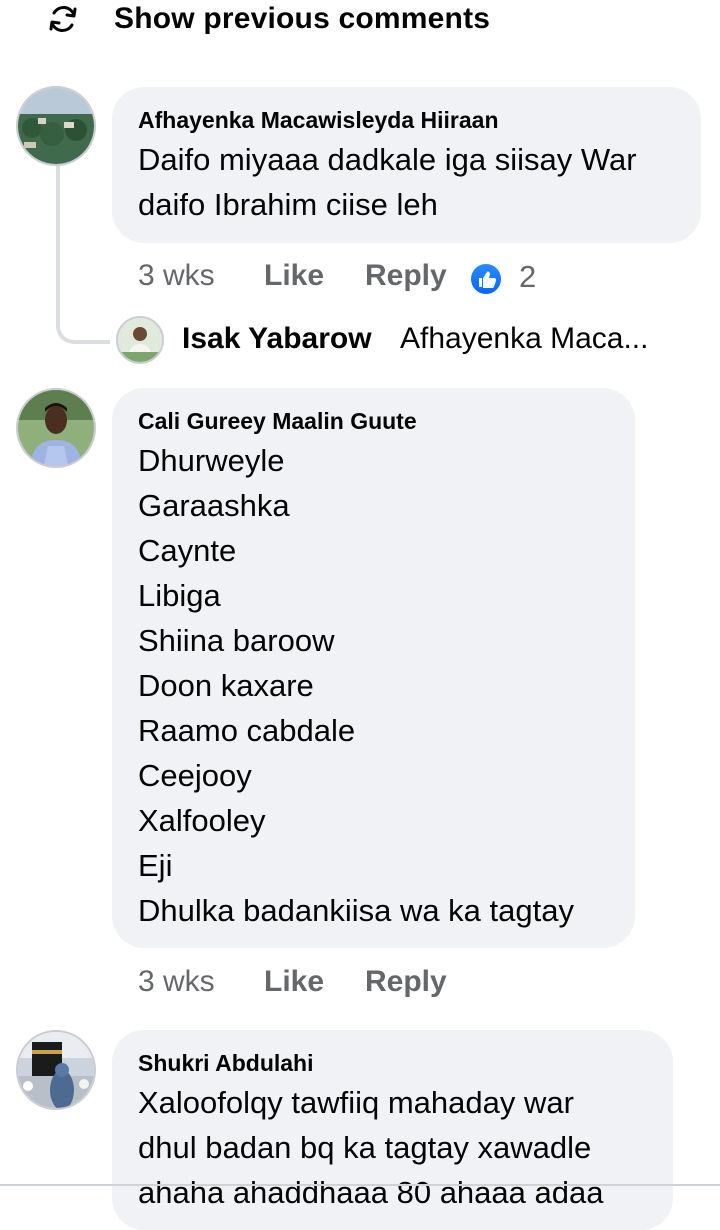 The width and height of the screenshot is (720, 1230). I want to click on comment-line: Libiga, so click(179, 595).